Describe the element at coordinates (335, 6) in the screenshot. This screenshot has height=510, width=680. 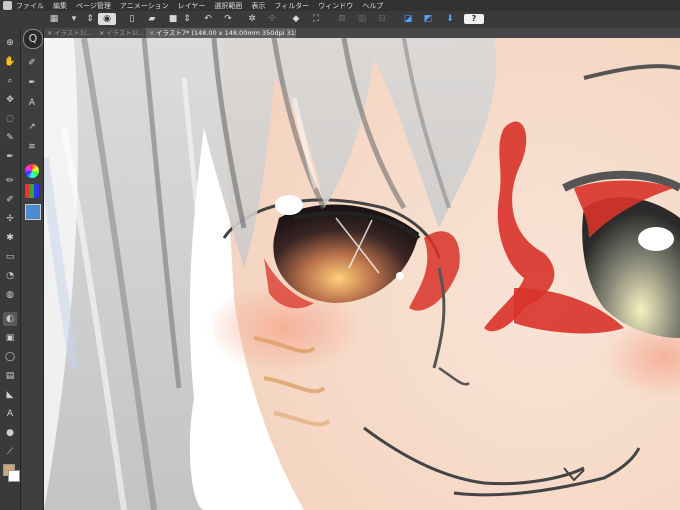
I see `menu-window: ウィンドウ` at that location.